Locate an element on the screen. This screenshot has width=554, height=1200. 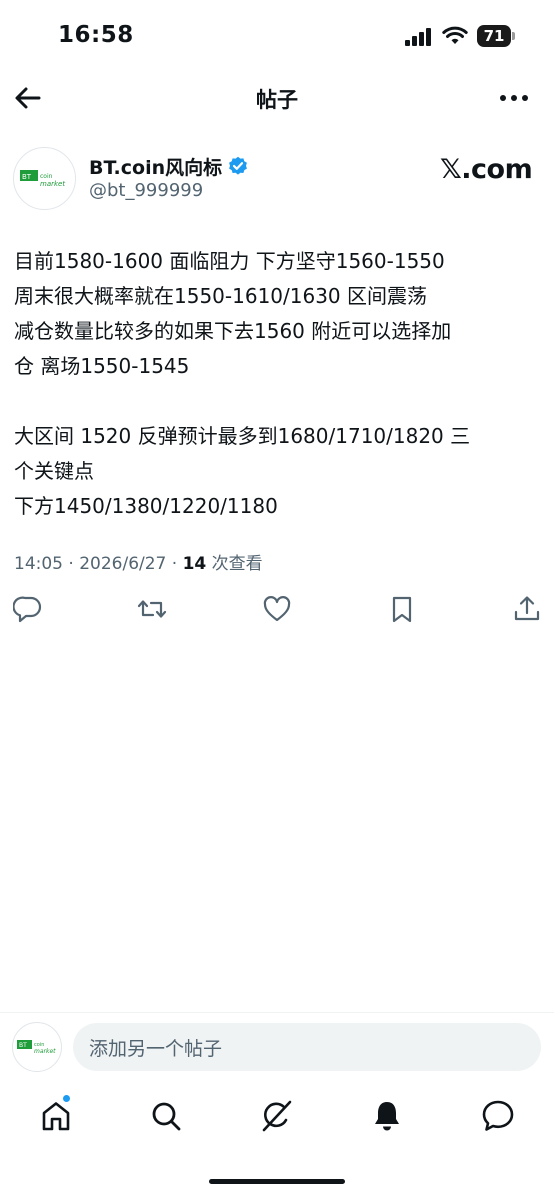
battery-tip is located at coordinates (513, 36).